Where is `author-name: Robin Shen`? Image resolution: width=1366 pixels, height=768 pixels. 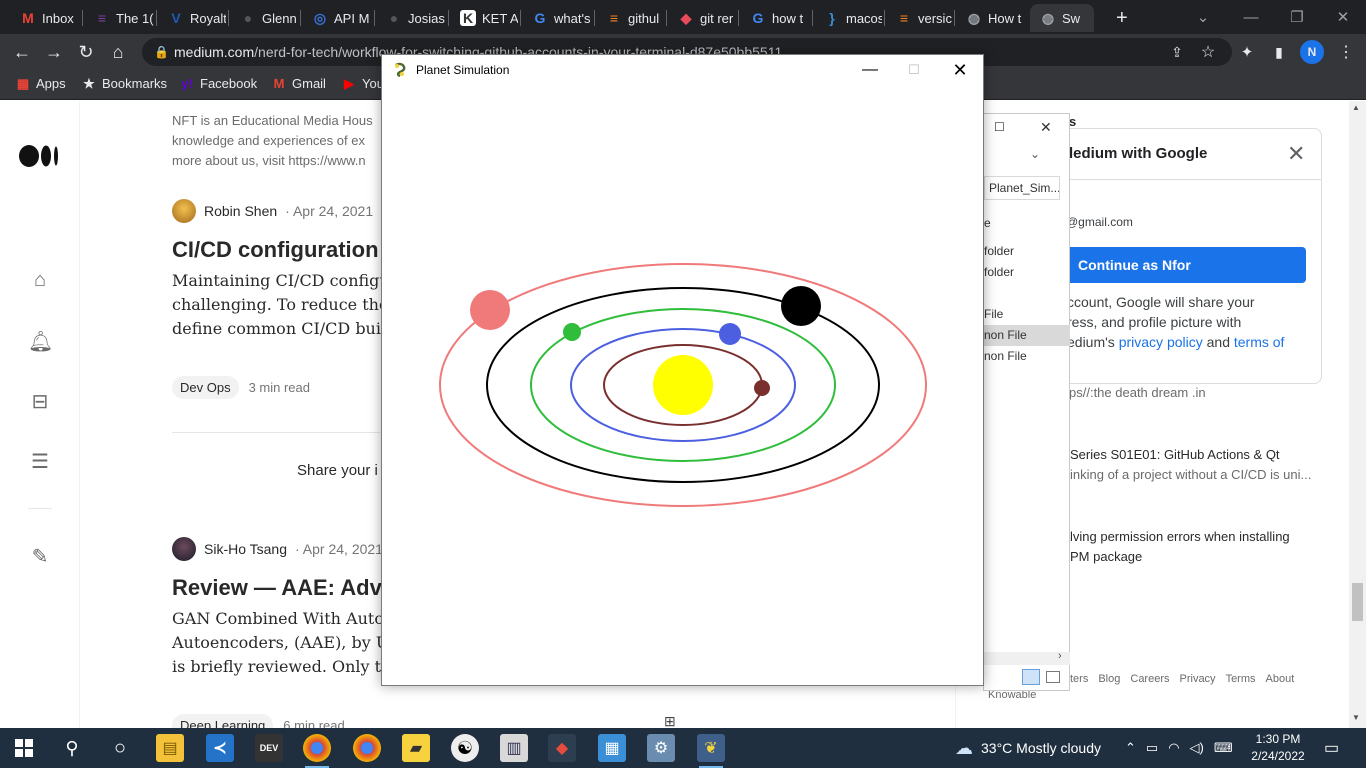
author-name: Robin Shen is located at coordinates (240, 211).